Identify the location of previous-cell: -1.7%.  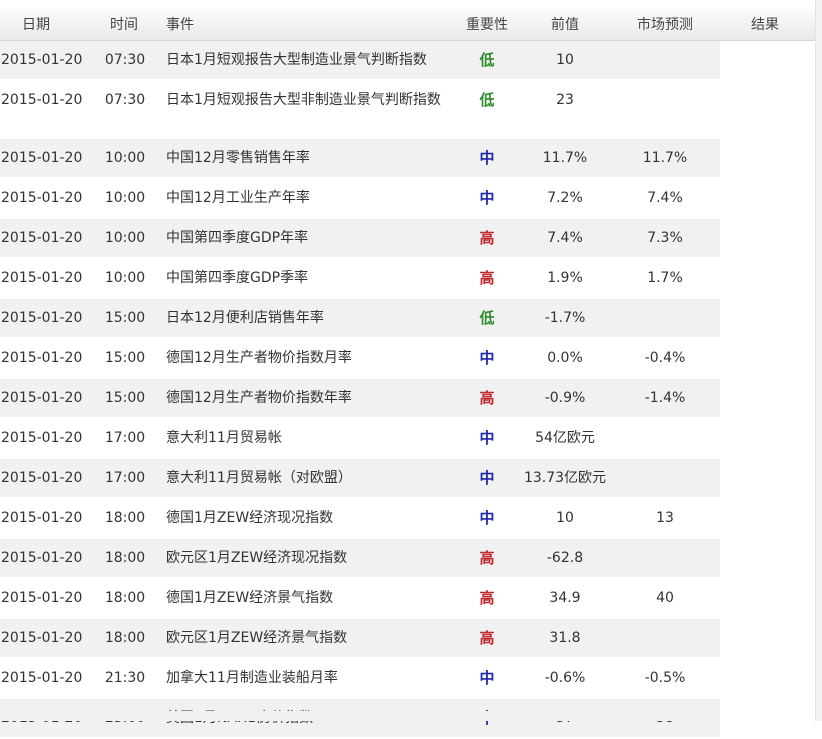
(565, 318).